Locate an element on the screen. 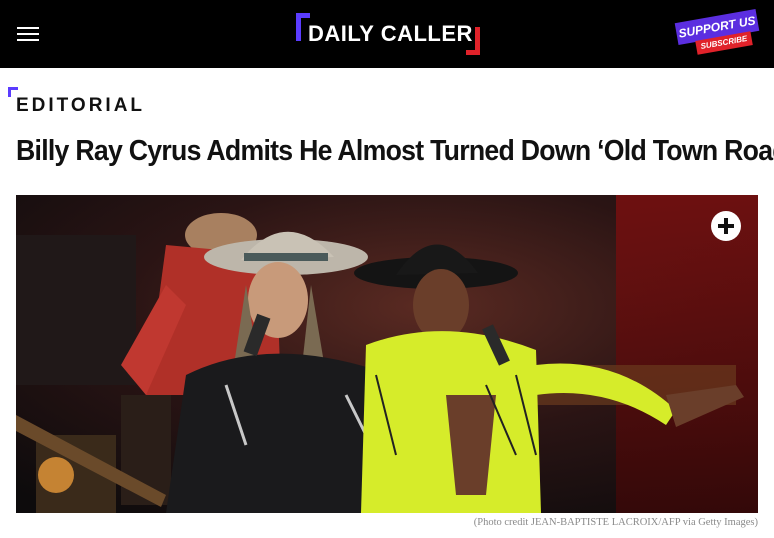 The height and width of the screenshot is (538, 774). plus-circle-icon is located at coordinates (726, 226).